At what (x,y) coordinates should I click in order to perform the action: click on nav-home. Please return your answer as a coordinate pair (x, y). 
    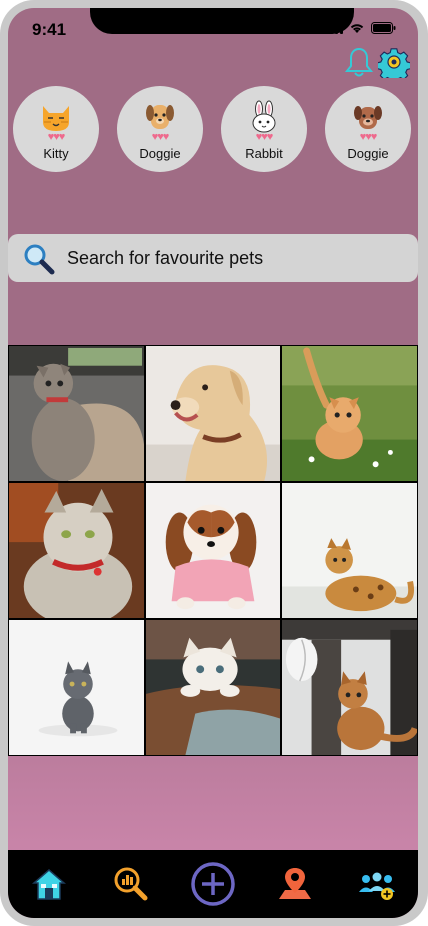
    Looking at the image, I should click on (49, 884).